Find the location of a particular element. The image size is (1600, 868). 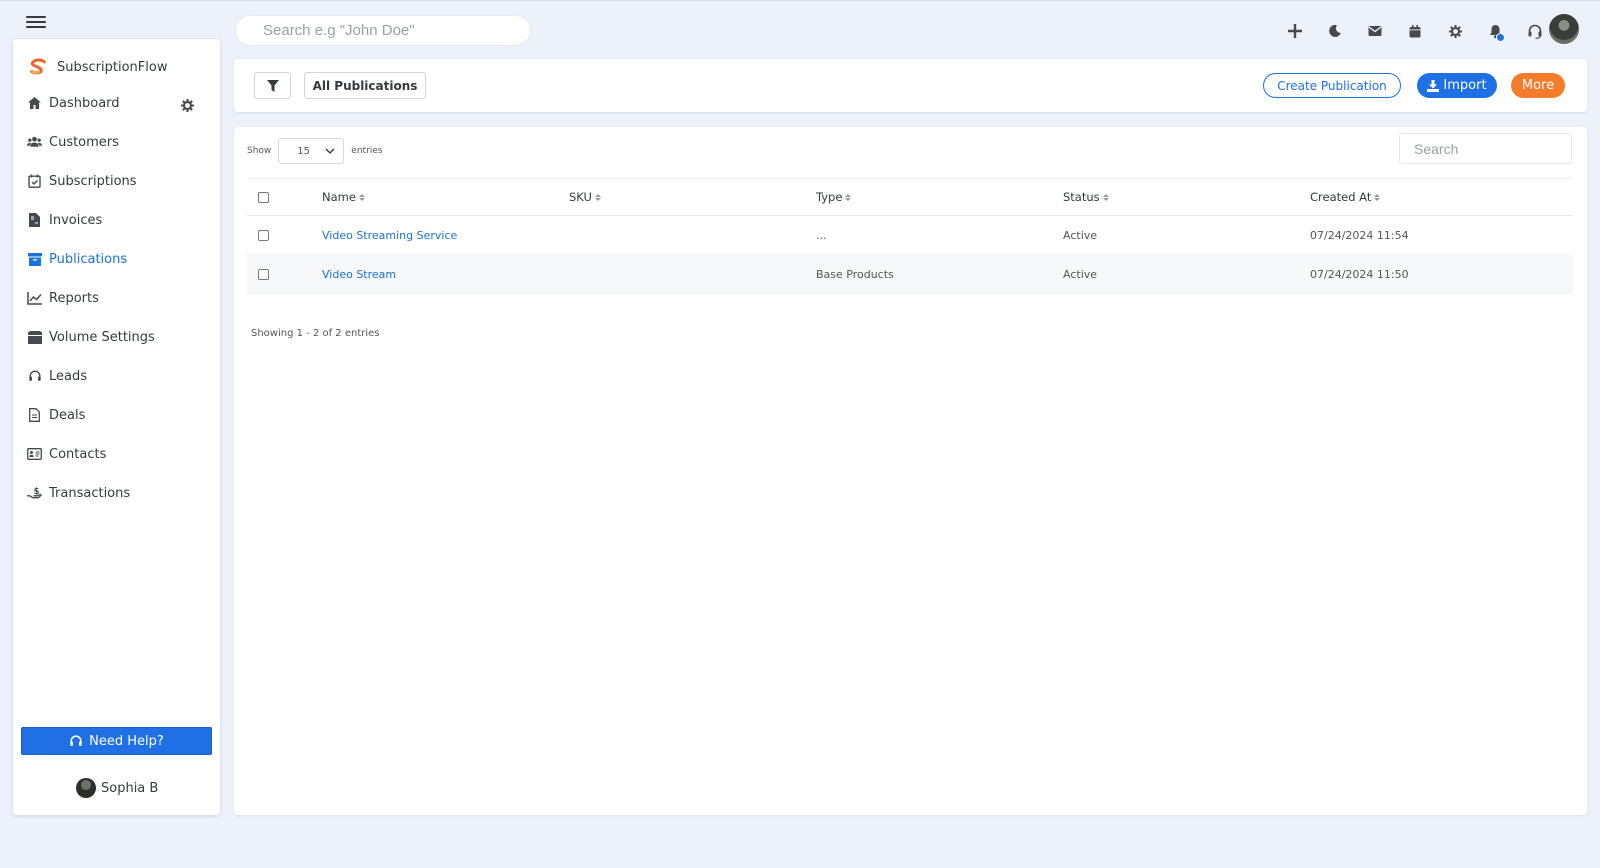

header-actions is located at coordinates (1415, 31).